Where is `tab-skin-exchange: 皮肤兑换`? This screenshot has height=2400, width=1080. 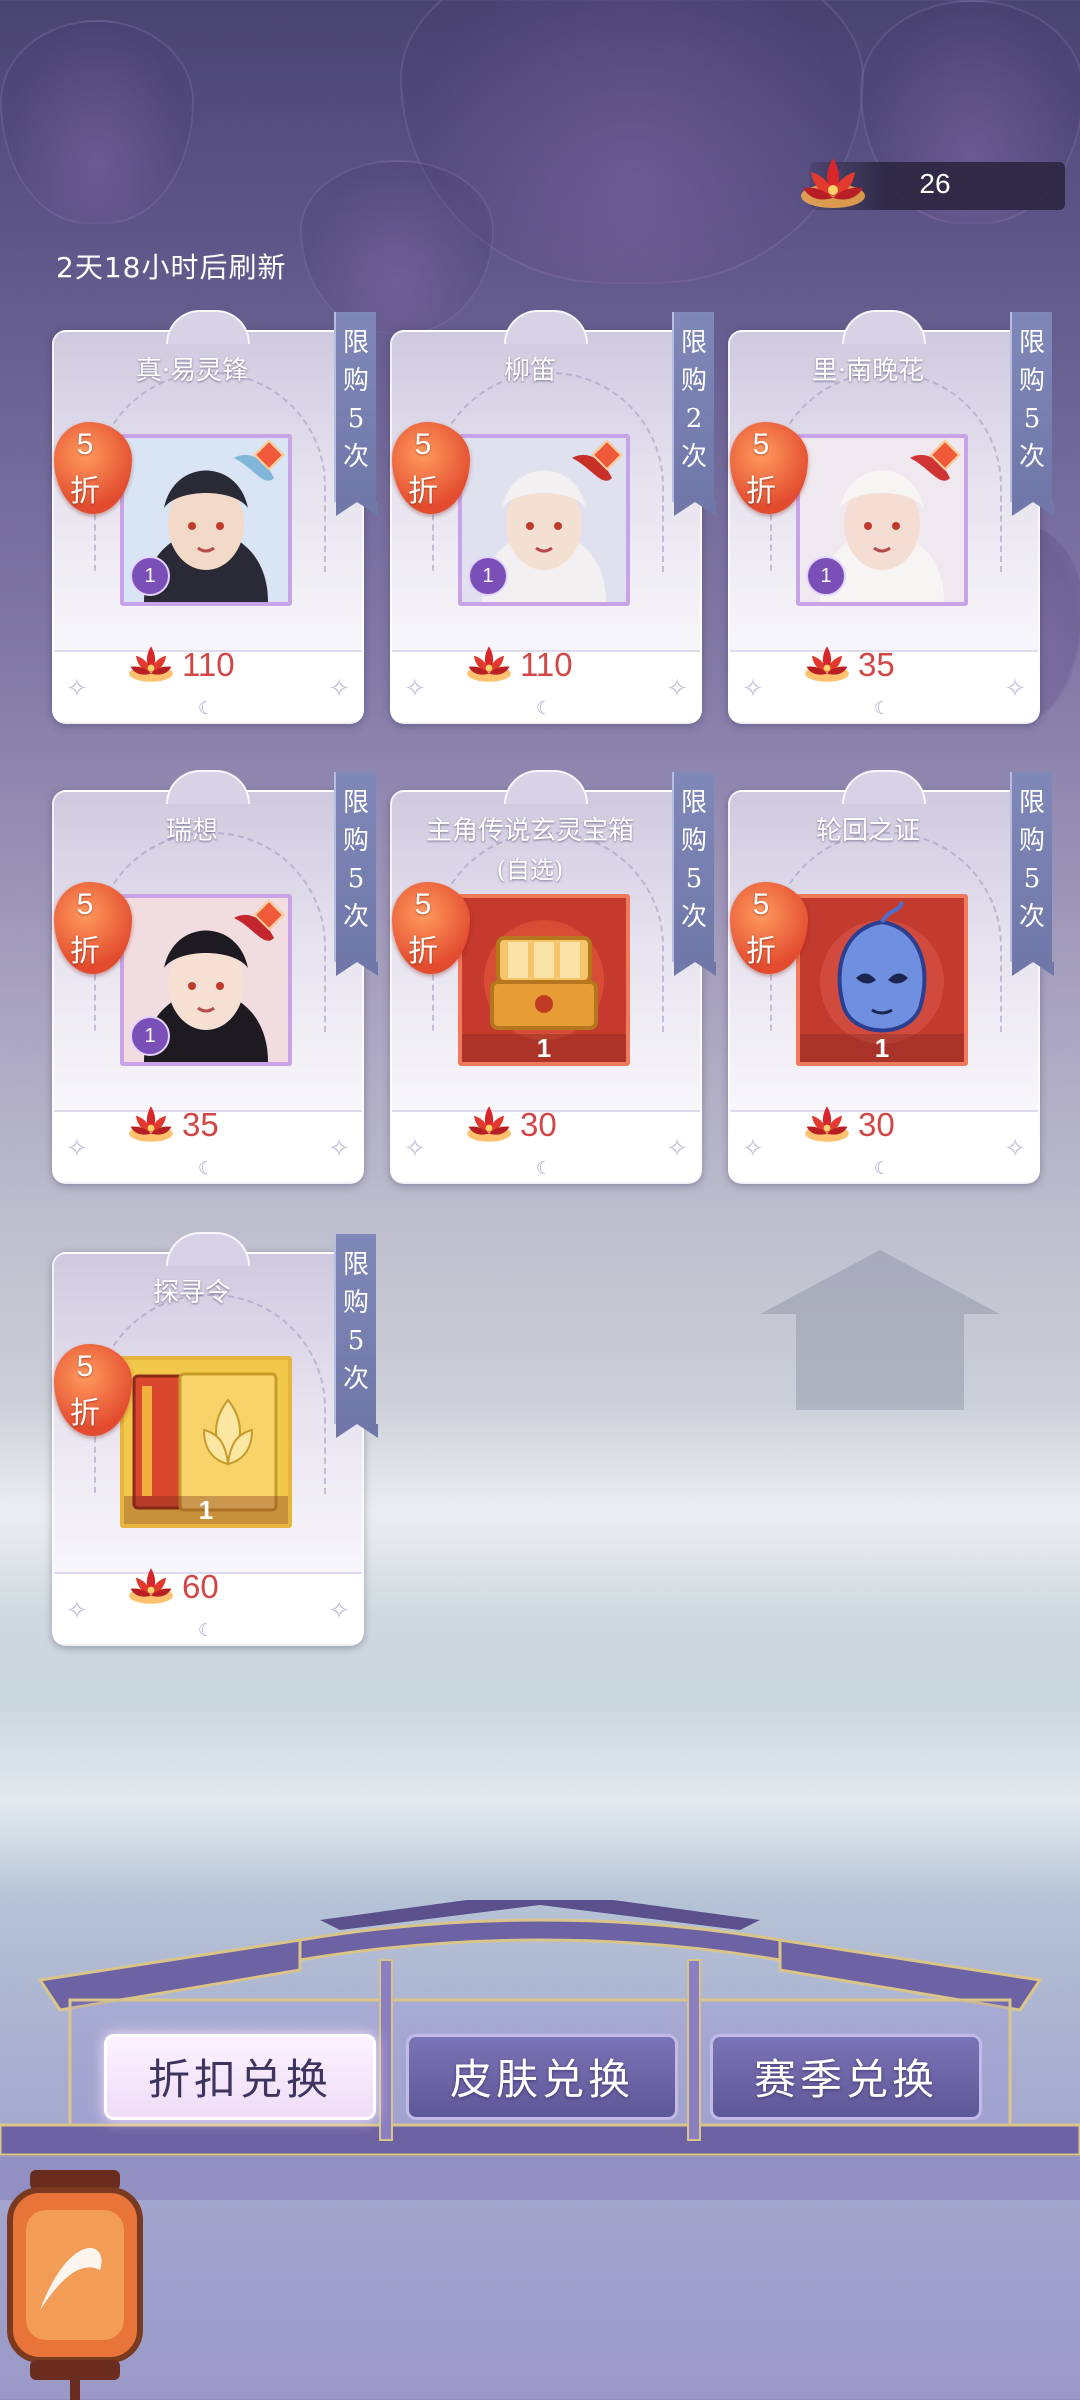
tab-skin-exchange: 皮肤兑换 is located at coordinates (542, 2077).